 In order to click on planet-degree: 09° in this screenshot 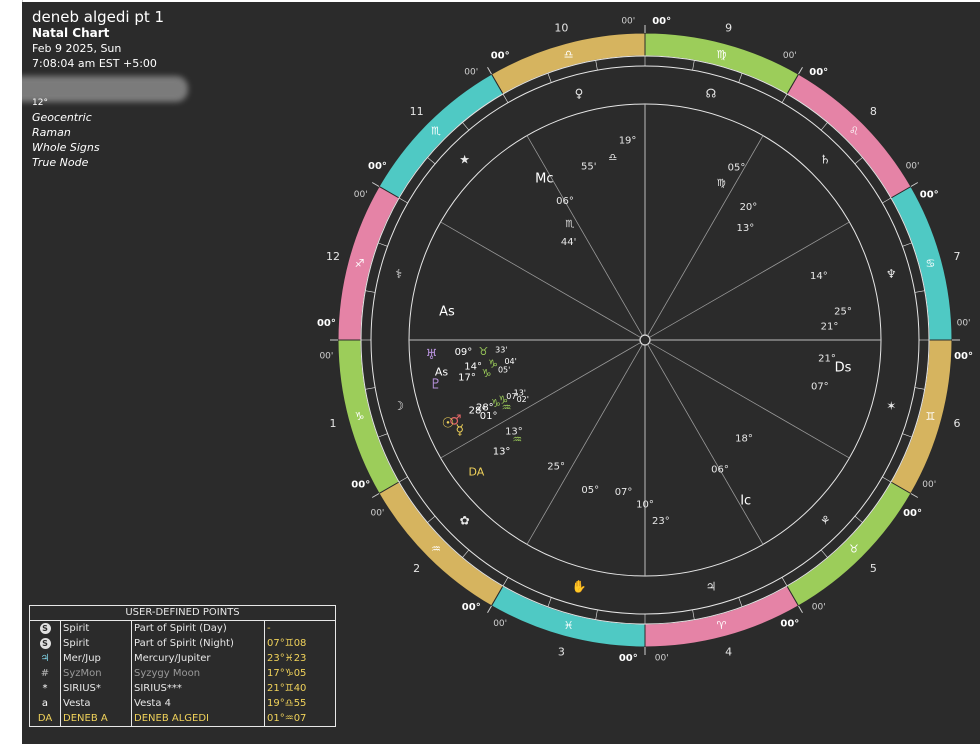, I will do `click(464, 352)`.